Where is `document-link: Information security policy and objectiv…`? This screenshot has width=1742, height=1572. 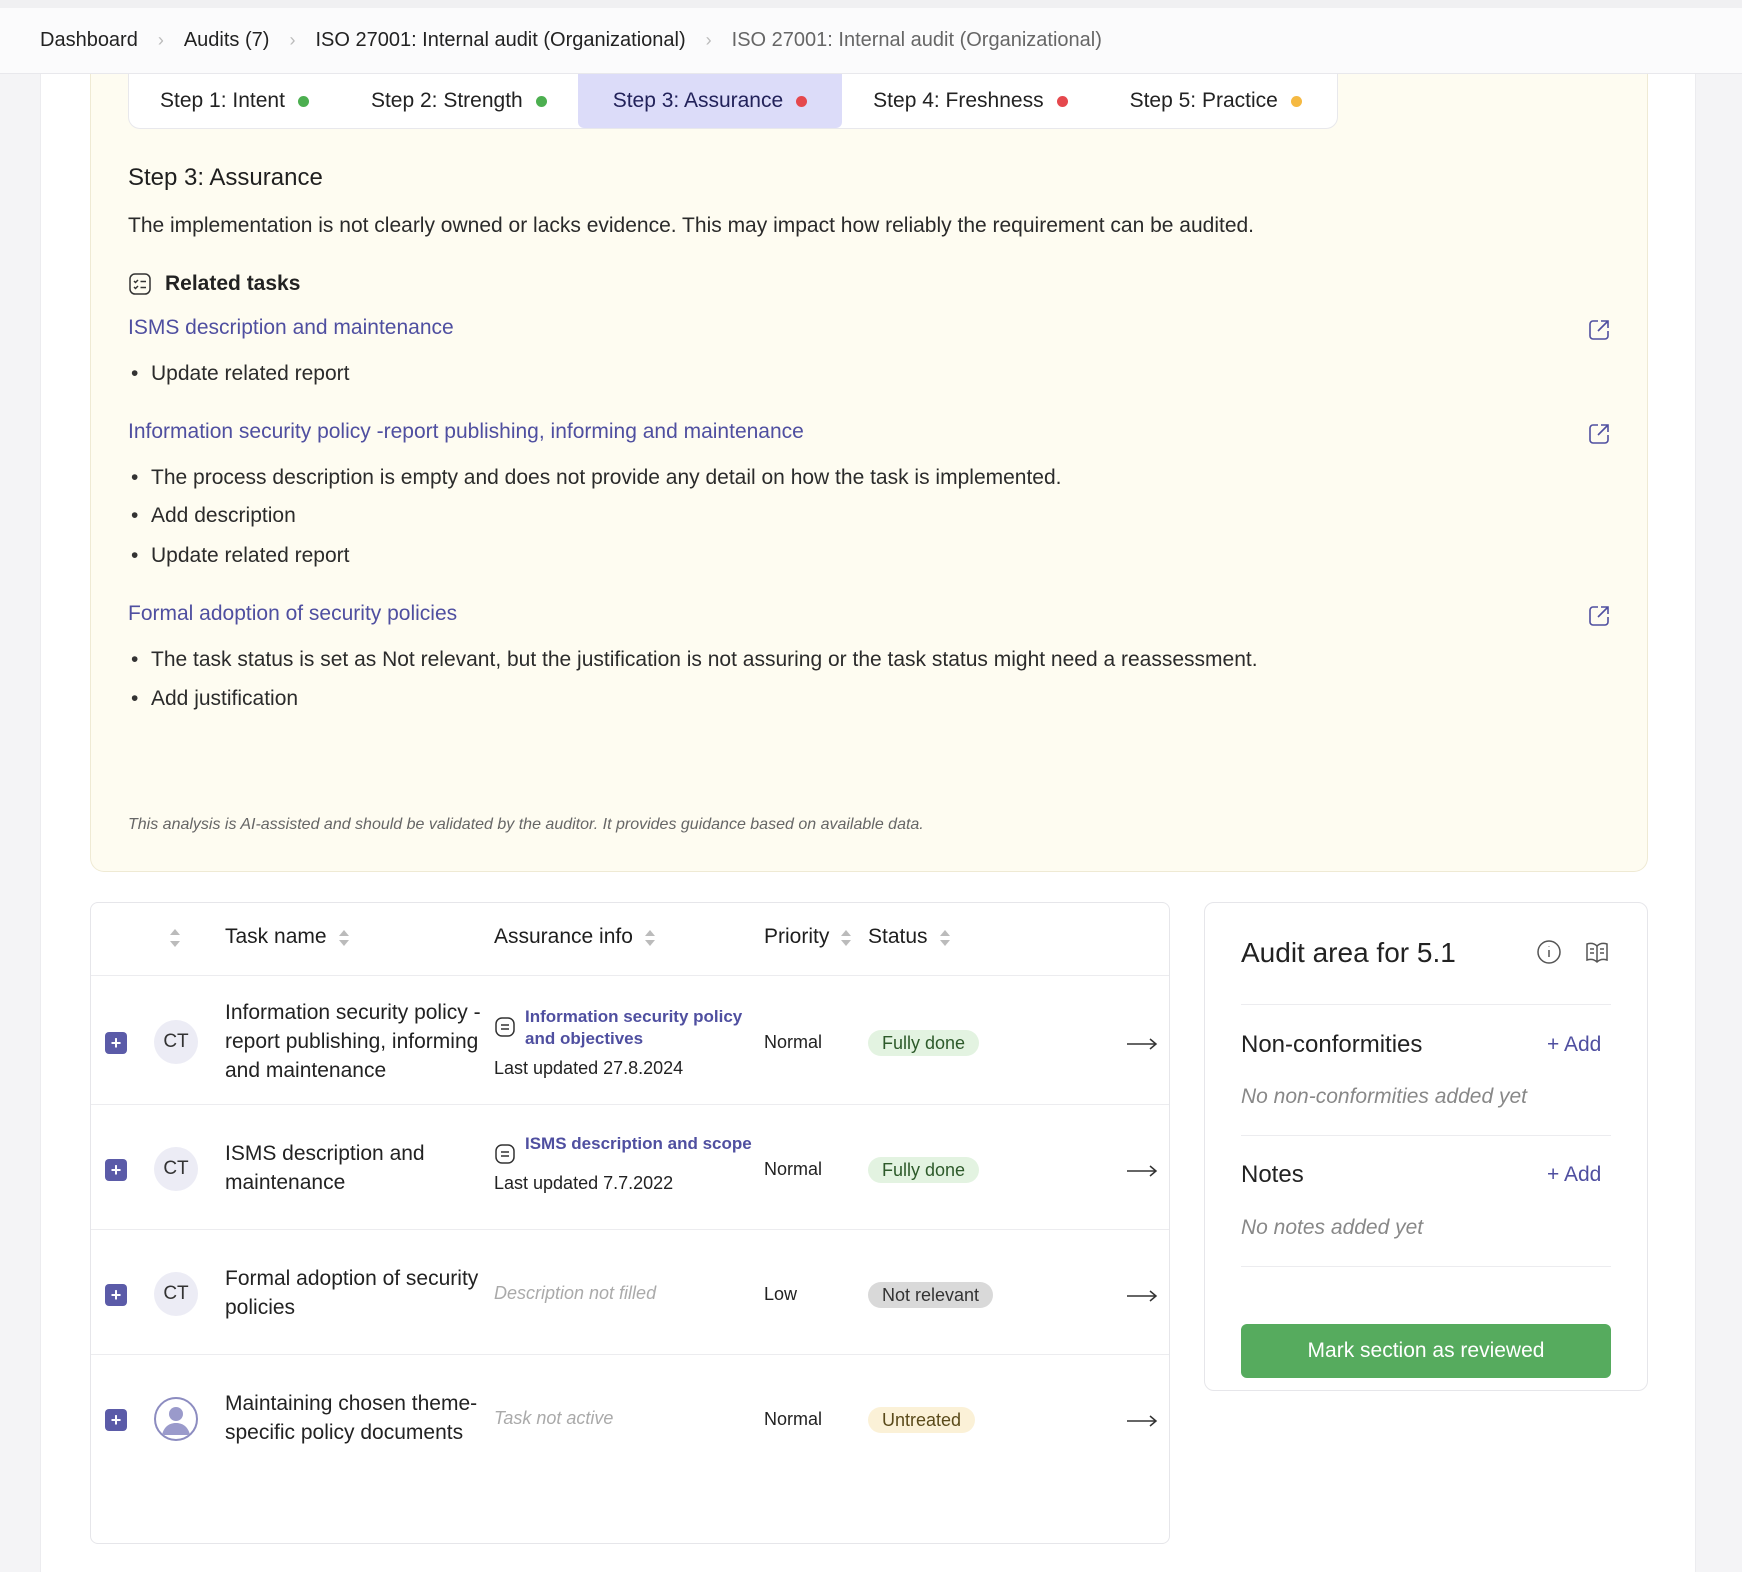
document-link: Information security policy and objectiv… is located at coordinates (639, 1028).